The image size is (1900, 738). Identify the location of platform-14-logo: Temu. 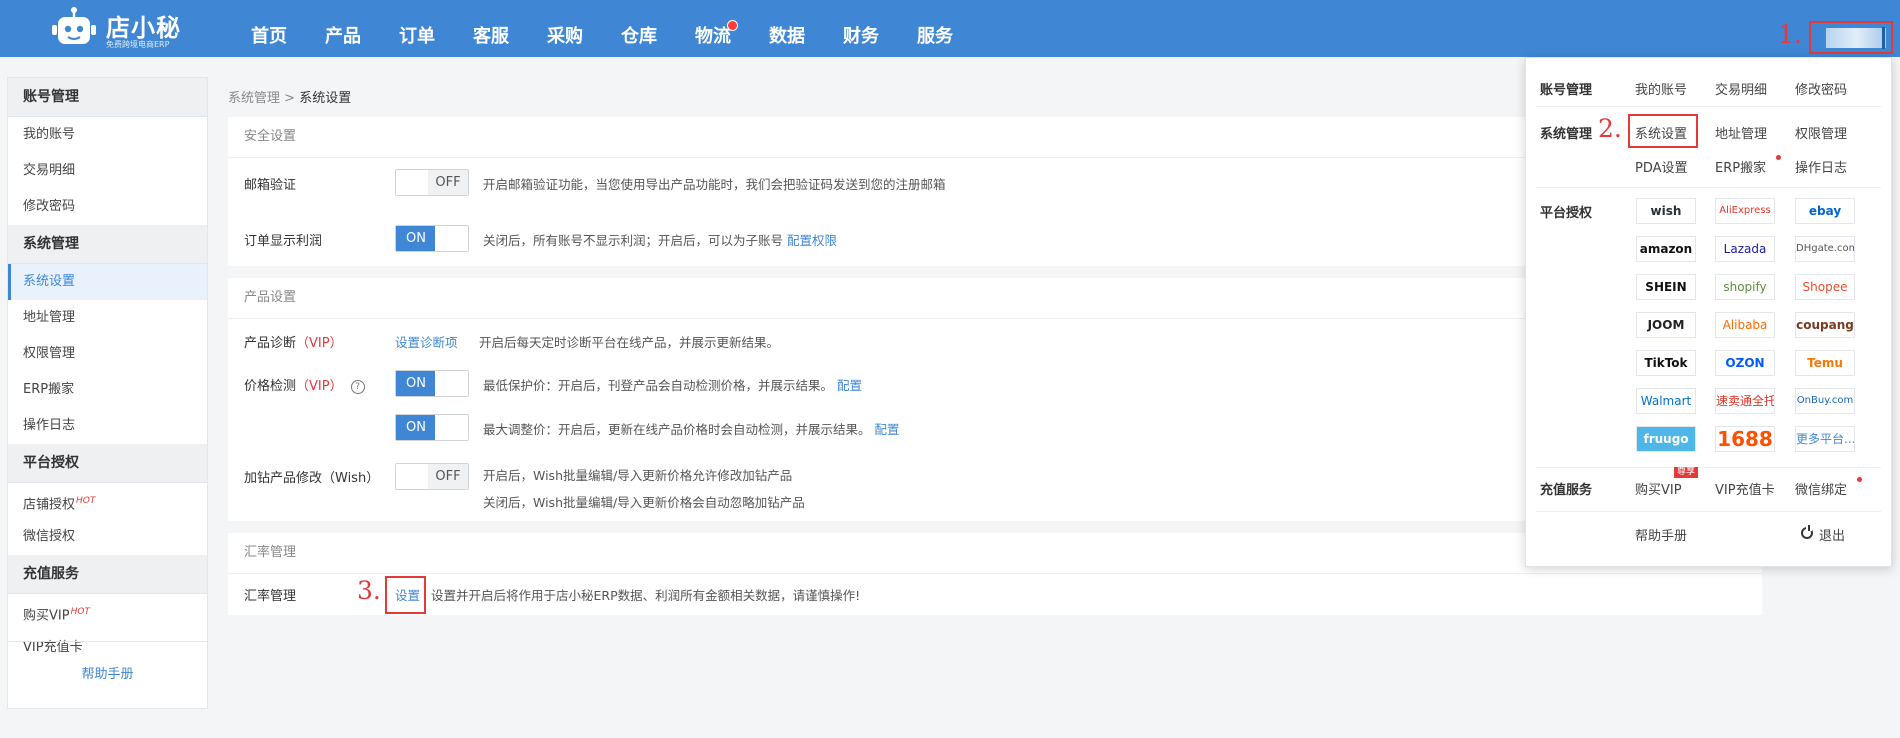
(1825, 363).